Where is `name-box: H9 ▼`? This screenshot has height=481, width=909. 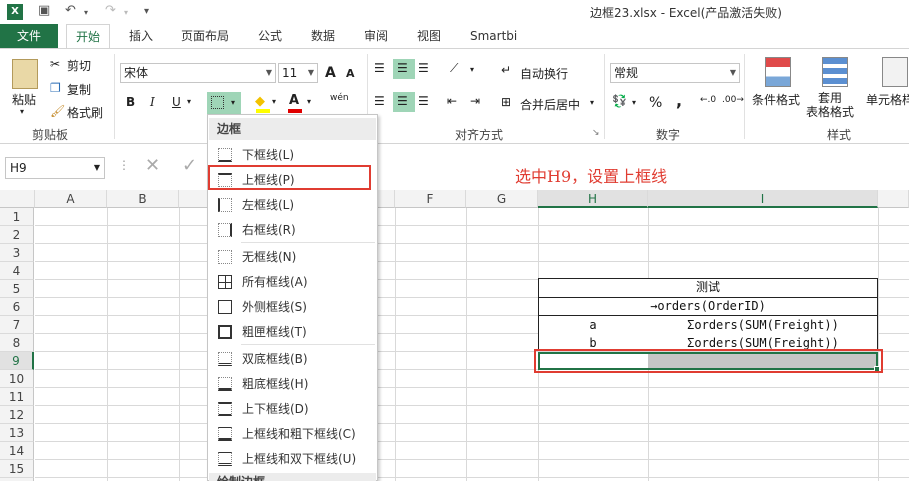
name-box: H9 ▼ is located at coordinates (55, 168).